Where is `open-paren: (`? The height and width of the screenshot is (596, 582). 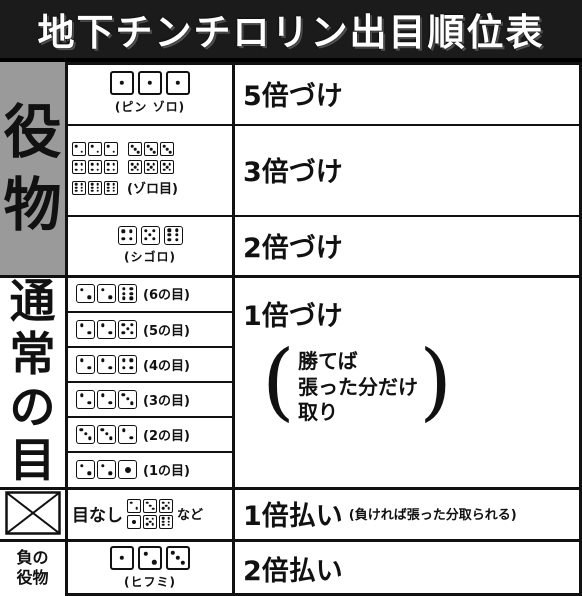 open-paren: ( is located at coordinates (278, 381).